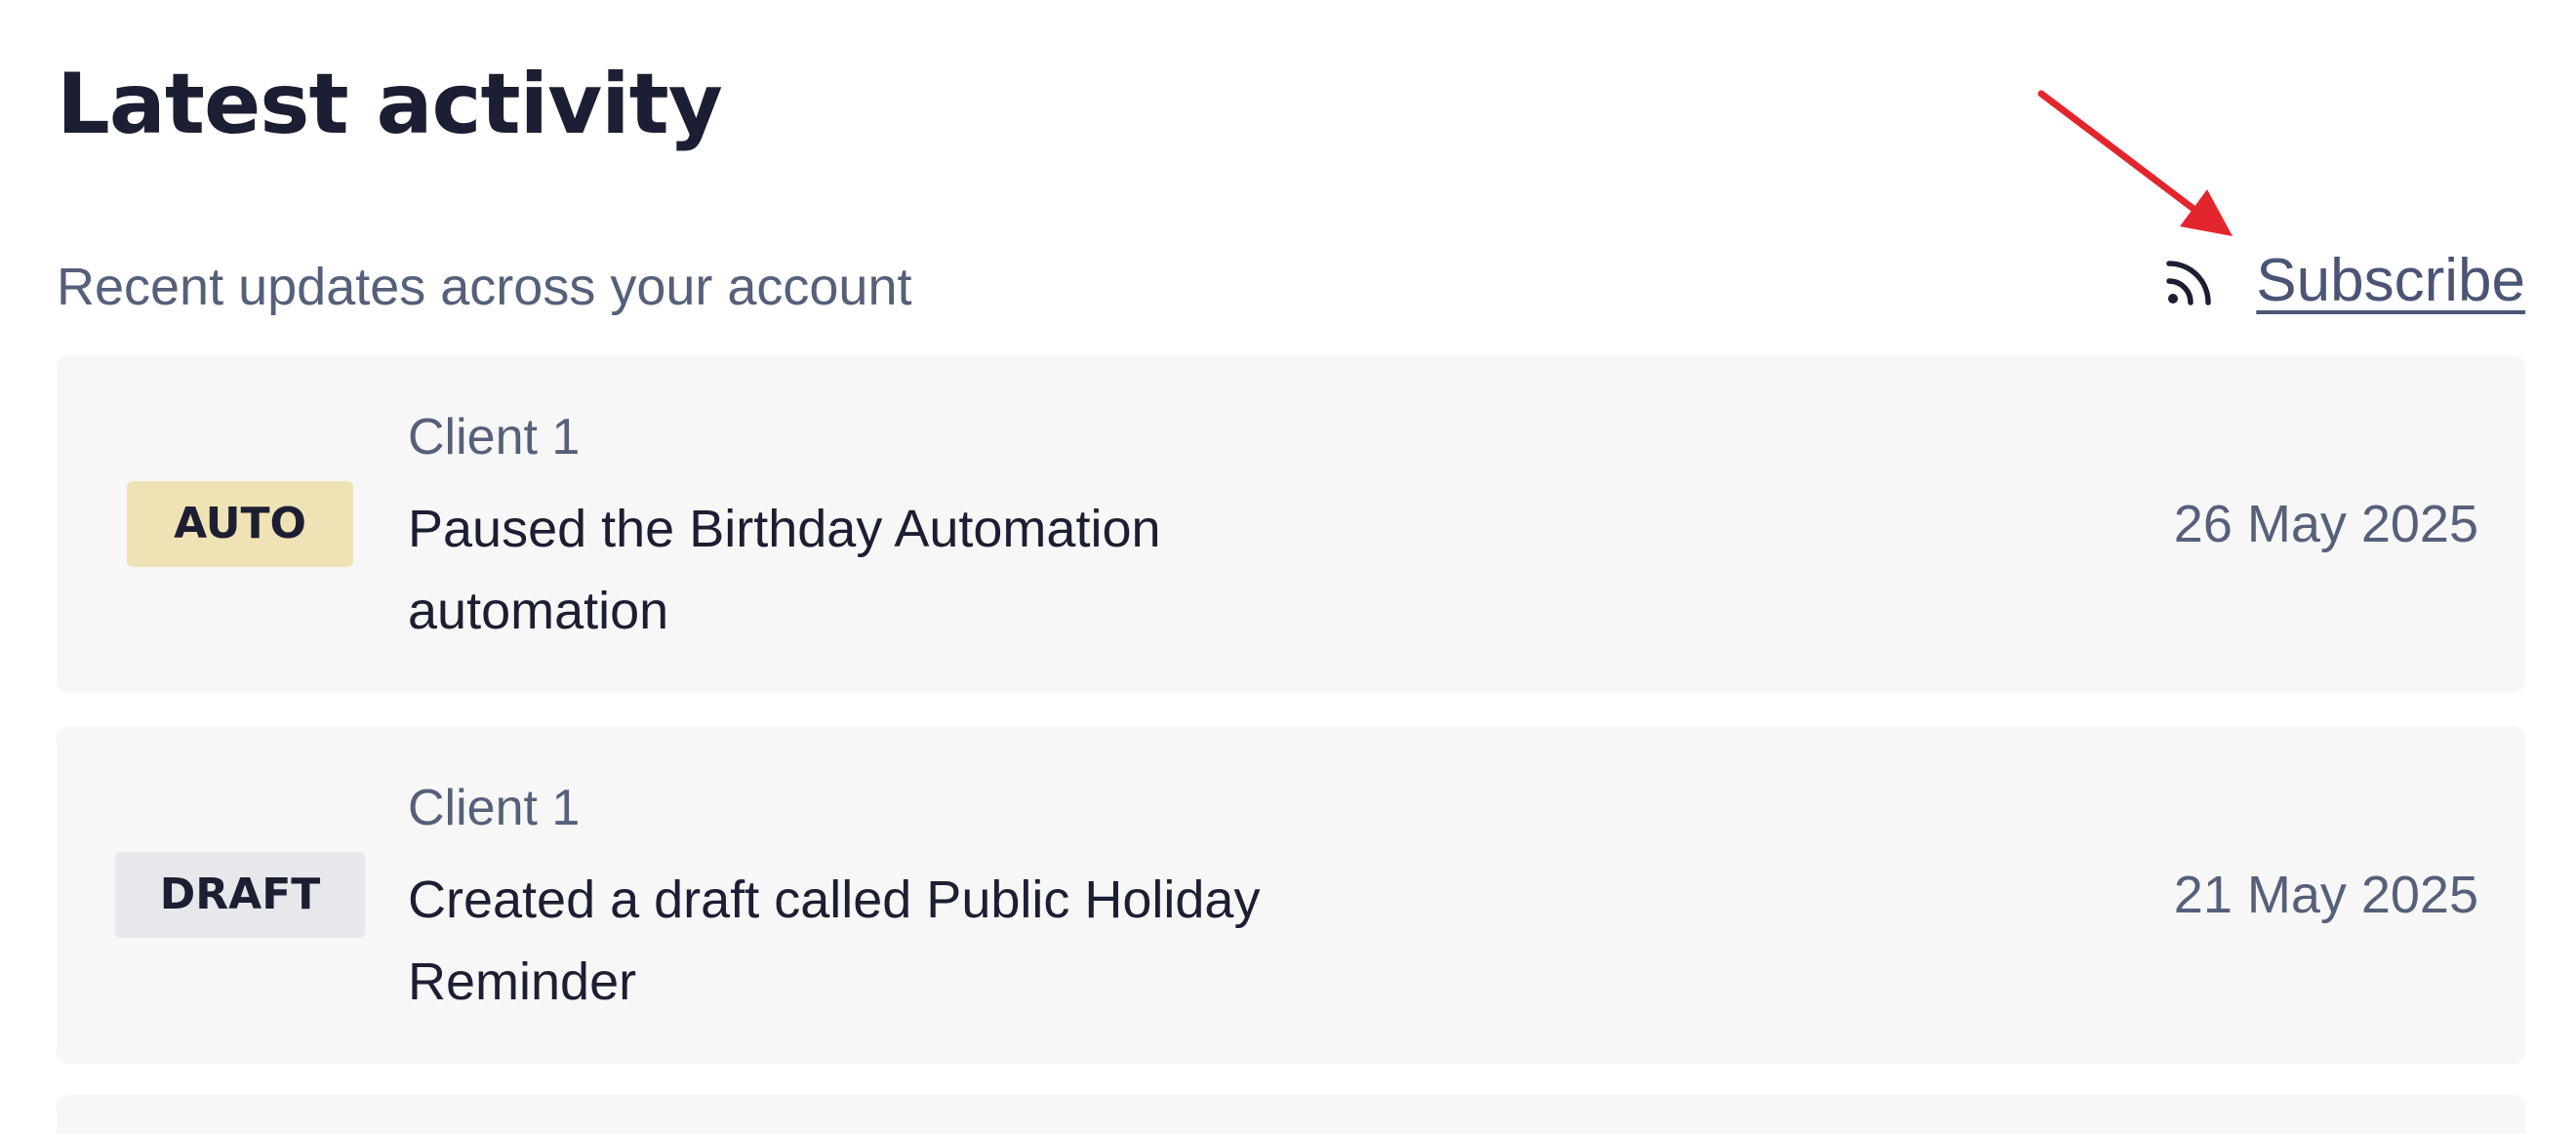 The image size is (2576, 1134). I want to click on annotation-arrow-icon, so click(2132, 161).